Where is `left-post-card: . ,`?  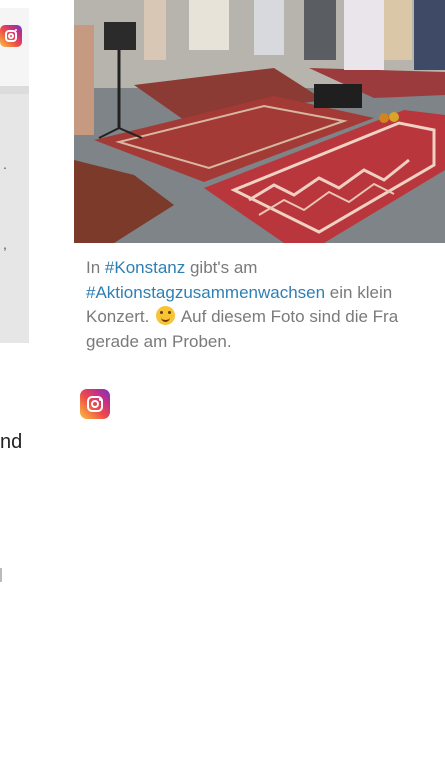 left-post-card: . , is located at coordinates (14, 175).